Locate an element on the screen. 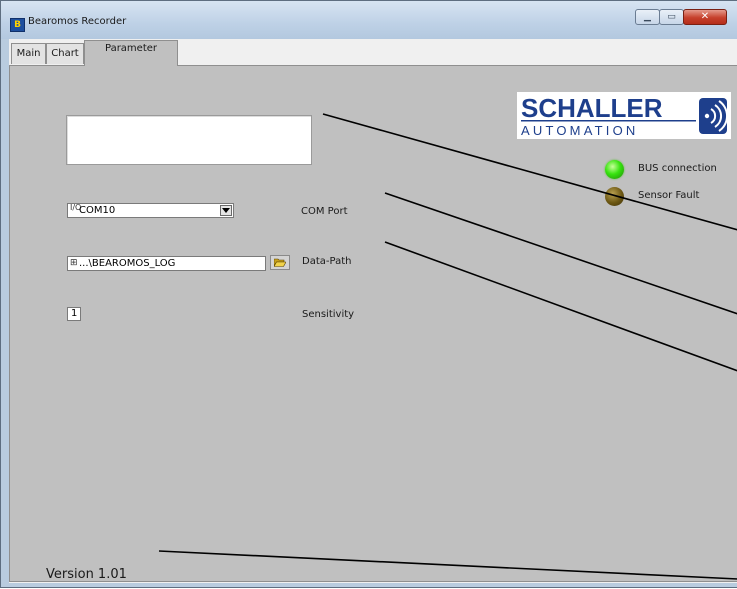  fault-led-icon is located at coordinates (614, 196).